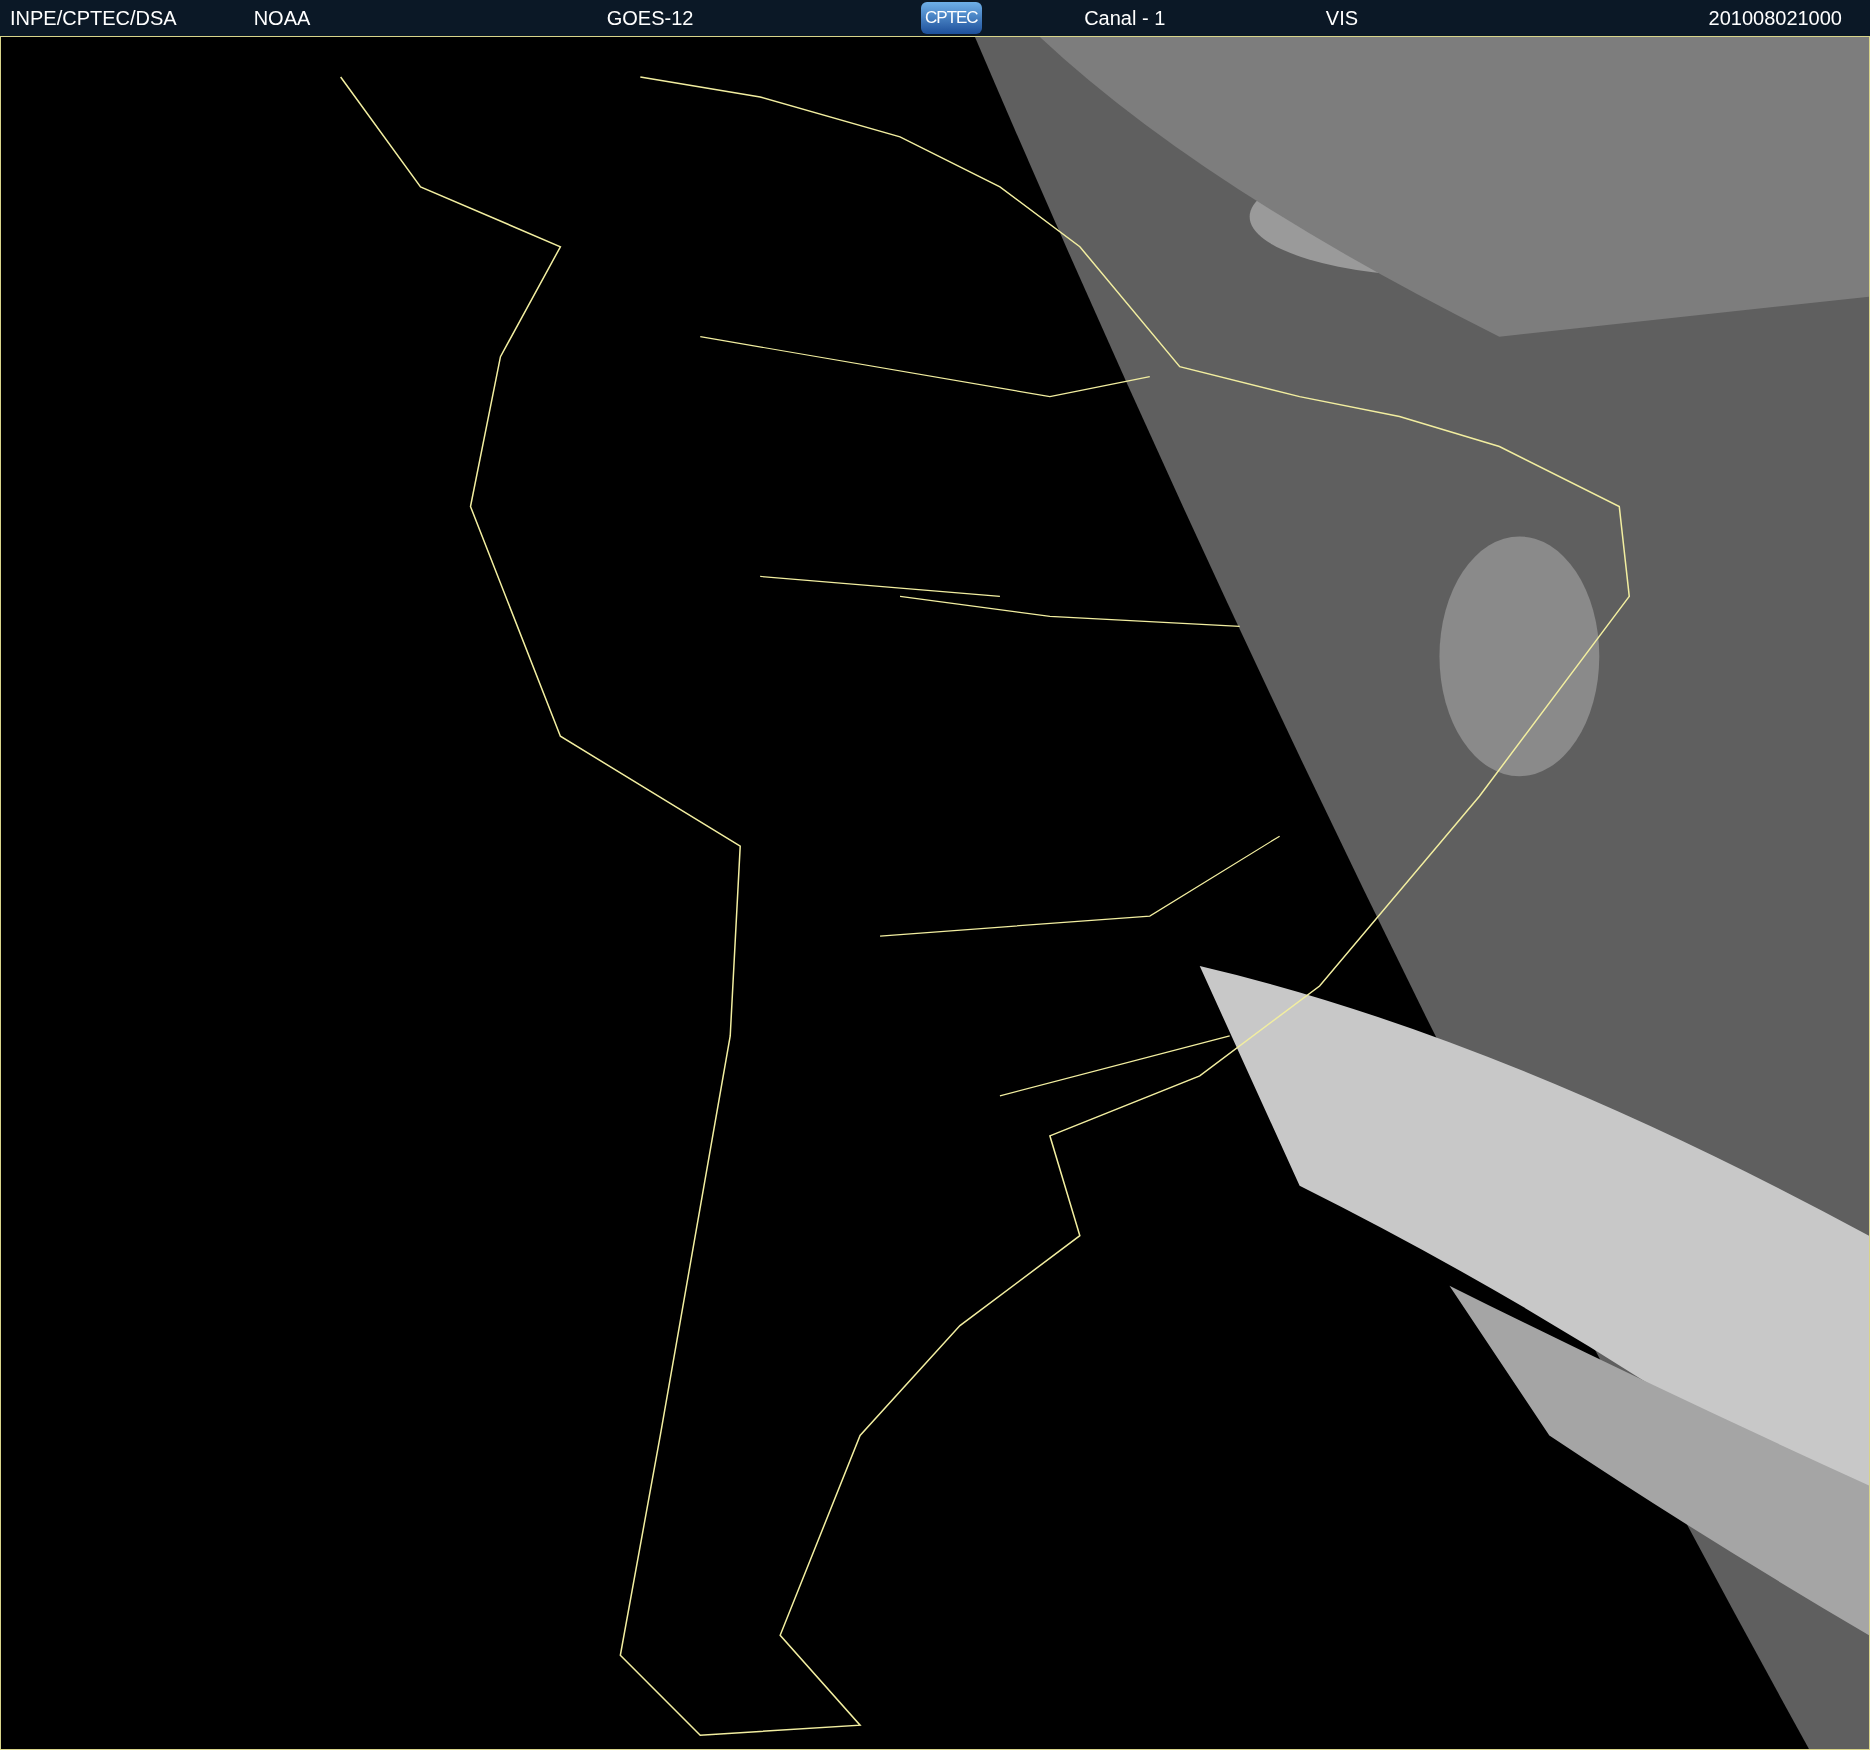  What do you see at coordinates (1775, 18) in the screenshot?
I see `header-label: 201008021000` at bounding box center [1775, 18].